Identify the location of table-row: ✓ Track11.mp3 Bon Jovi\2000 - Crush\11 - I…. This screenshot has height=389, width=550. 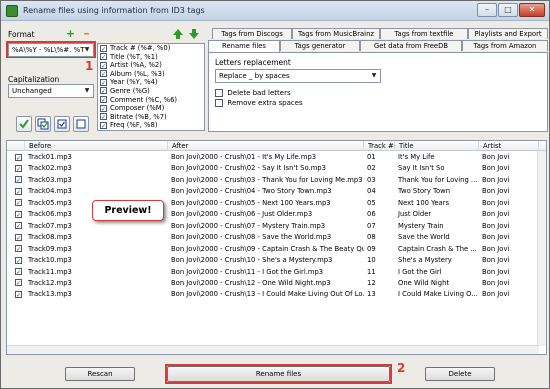
(276, 272).